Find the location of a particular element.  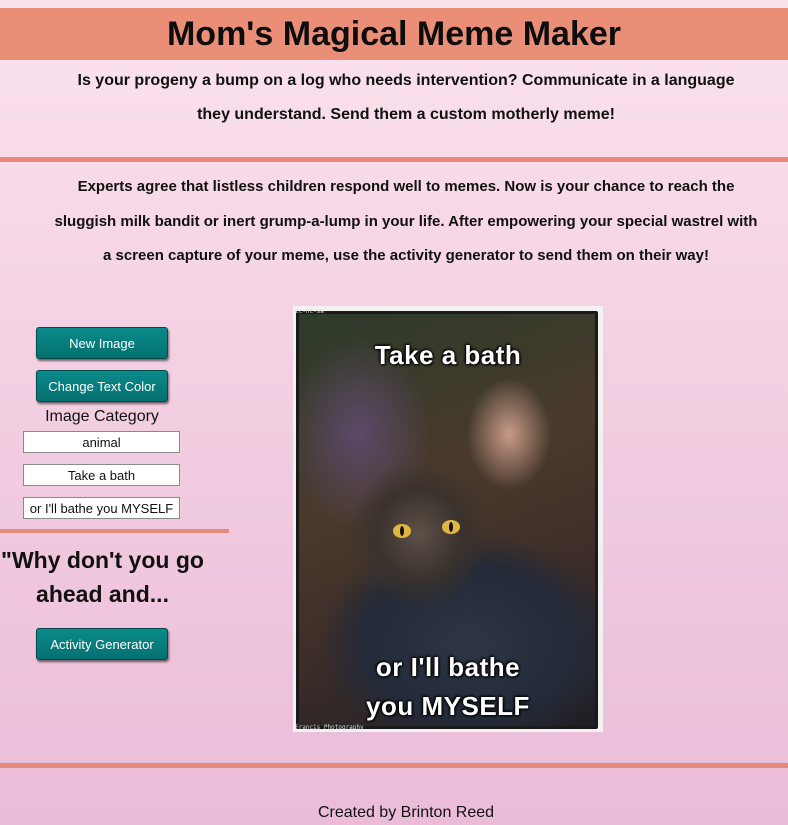

meme-bottom-text-line-2: you MYSELF is located at coordinates (448, 706).